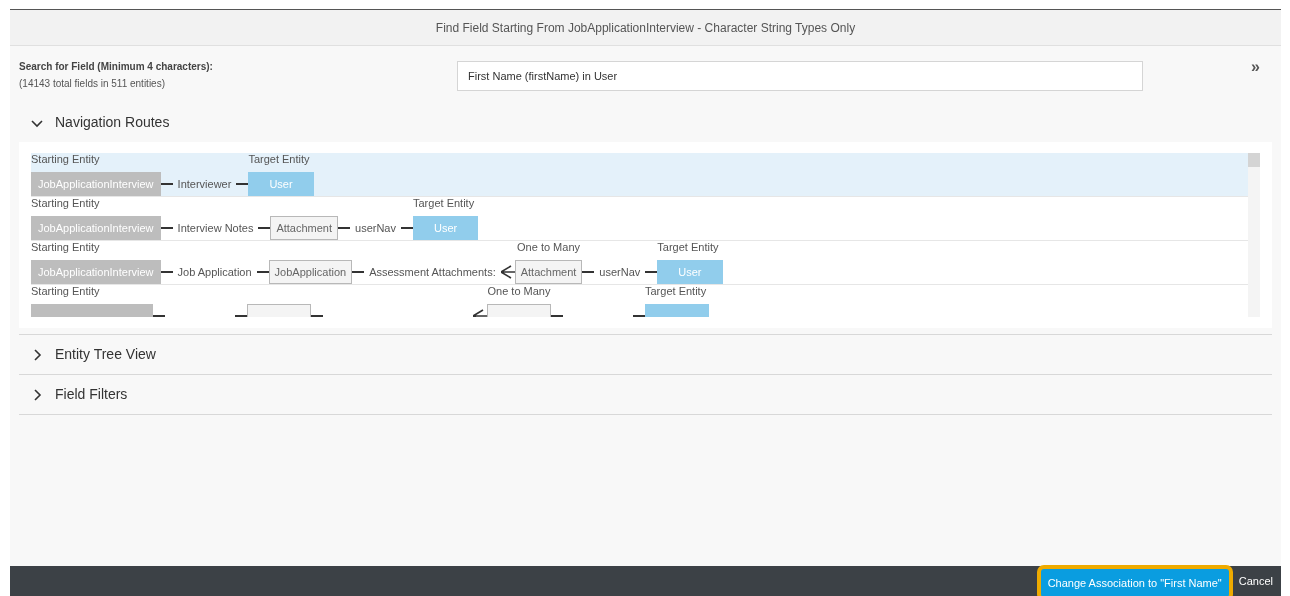 The height and width of the screenshot is (596, 1290). What do you see at coordinates (92, 84) in the screenshot?
I see `field-count: (14143 total fields in 511 entities)` at bounding box center [92, 84].